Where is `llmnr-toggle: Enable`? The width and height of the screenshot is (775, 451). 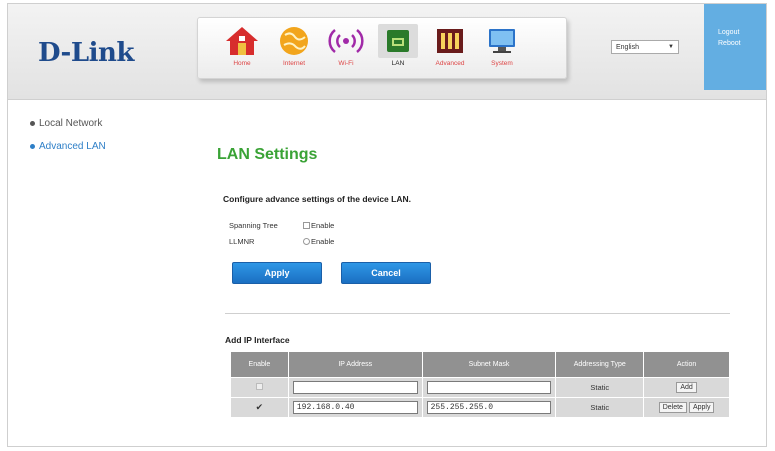 llmnr-toggle: Enable is located at coordinates (318, 241).